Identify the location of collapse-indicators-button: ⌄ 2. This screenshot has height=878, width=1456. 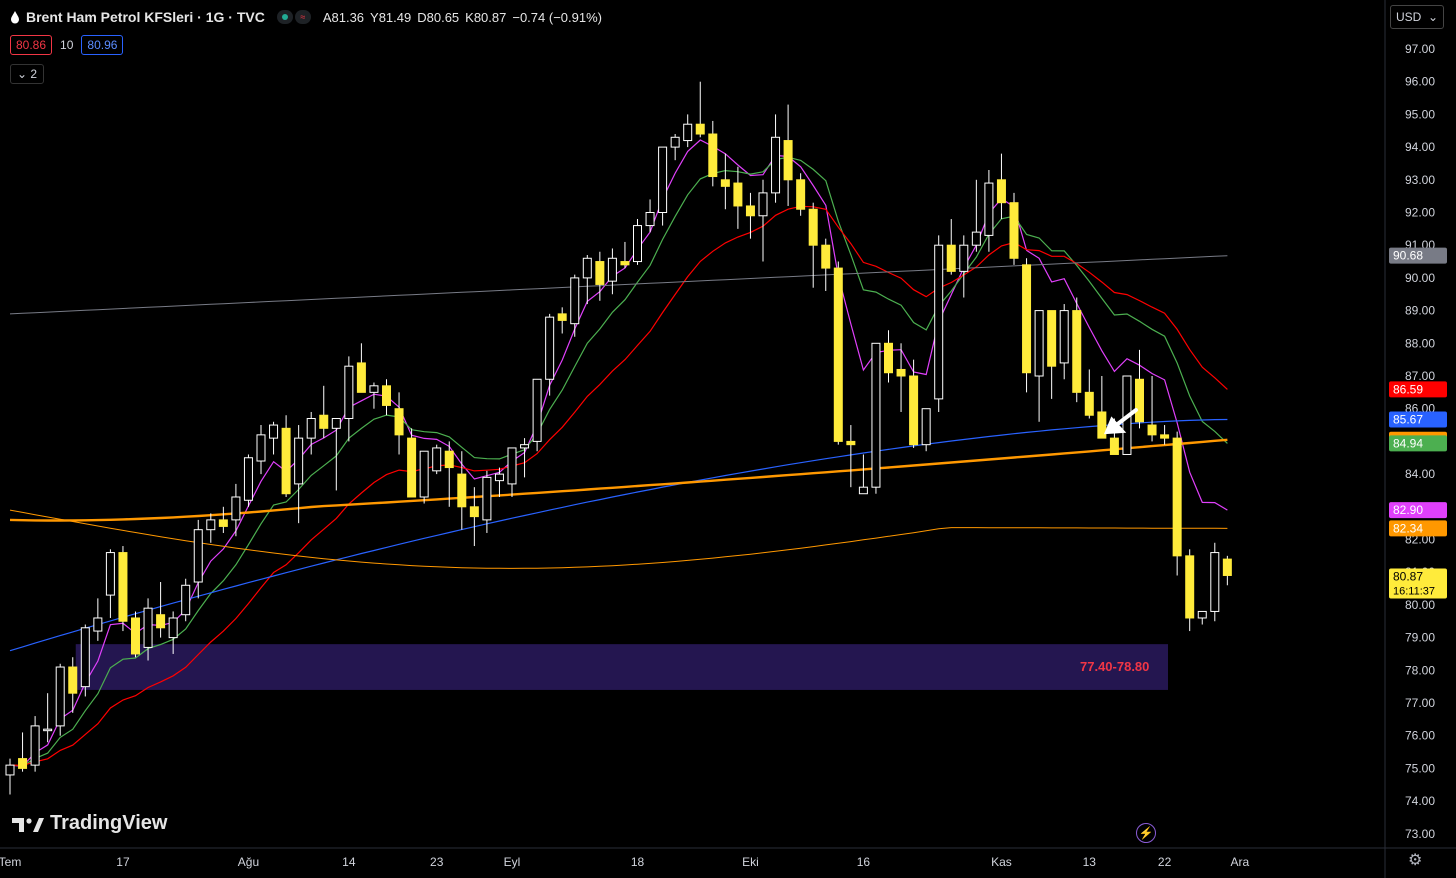
(27, 74).